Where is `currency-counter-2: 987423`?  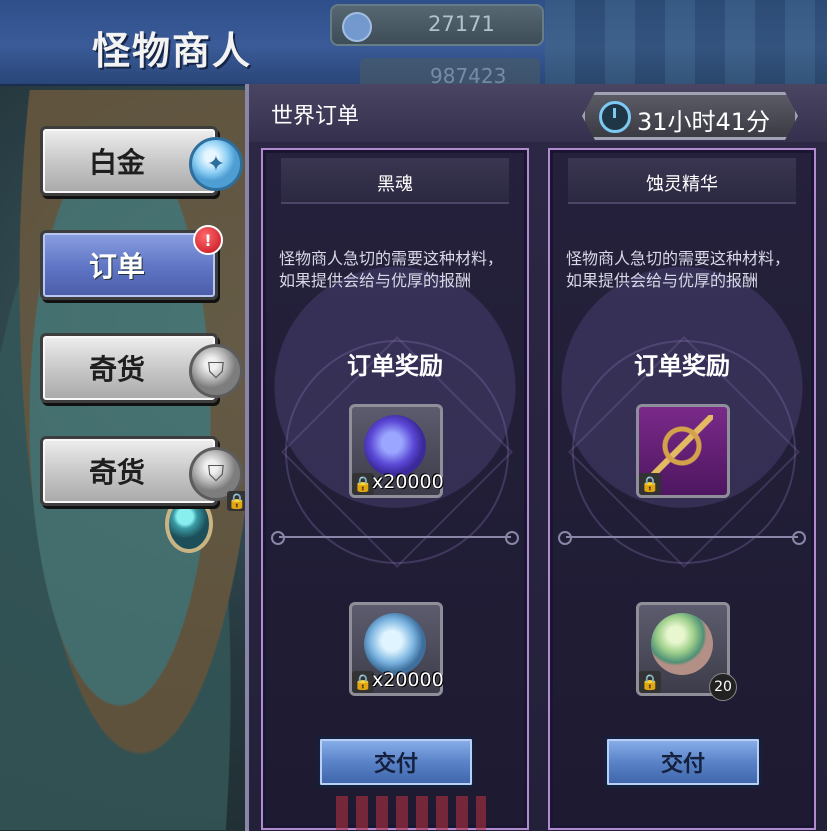 currency-counter-2: 987423 is located at coordinates (450, 71).